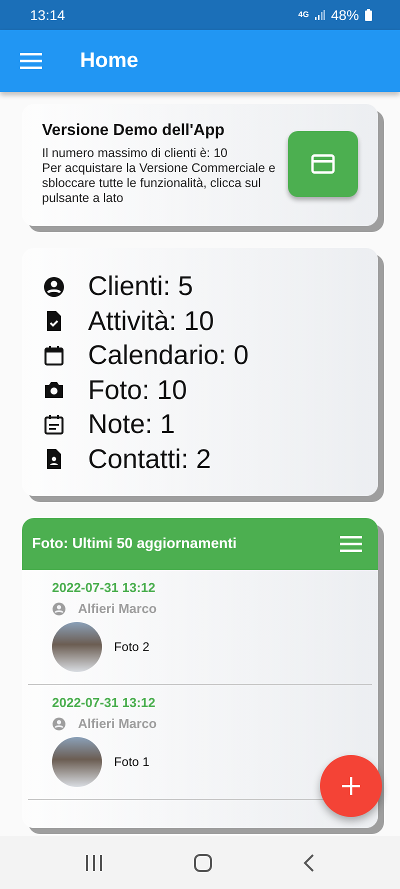 The image size is (400, 889). I want to click on list-menu-button, so click(351, 544).